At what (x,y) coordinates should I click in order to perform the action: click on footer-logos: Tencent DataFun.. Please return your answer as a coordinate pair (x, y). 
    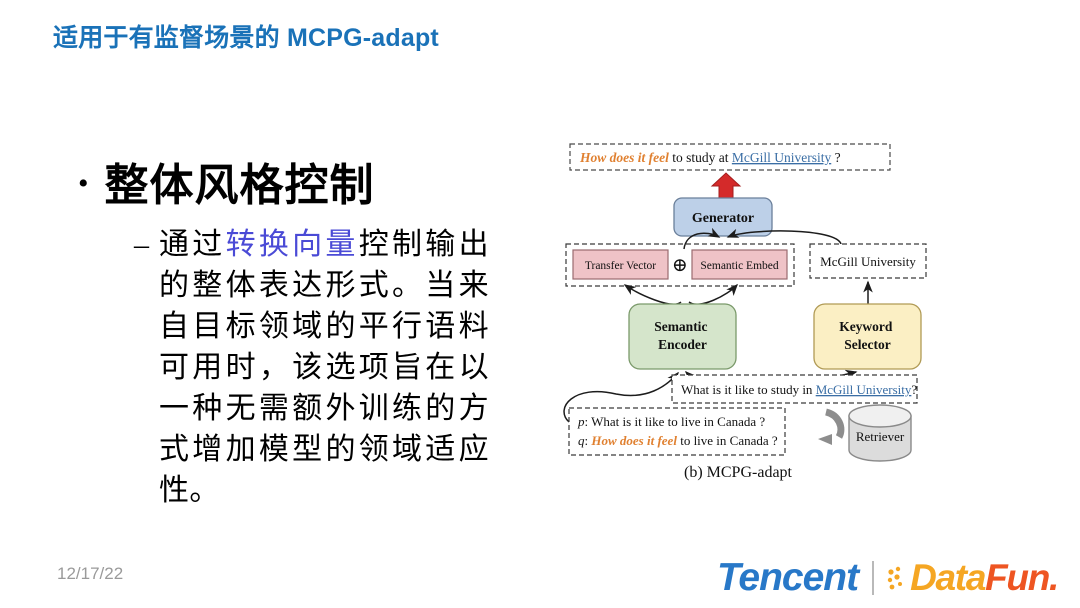
    Looking at the image, I should click on (888, 578).